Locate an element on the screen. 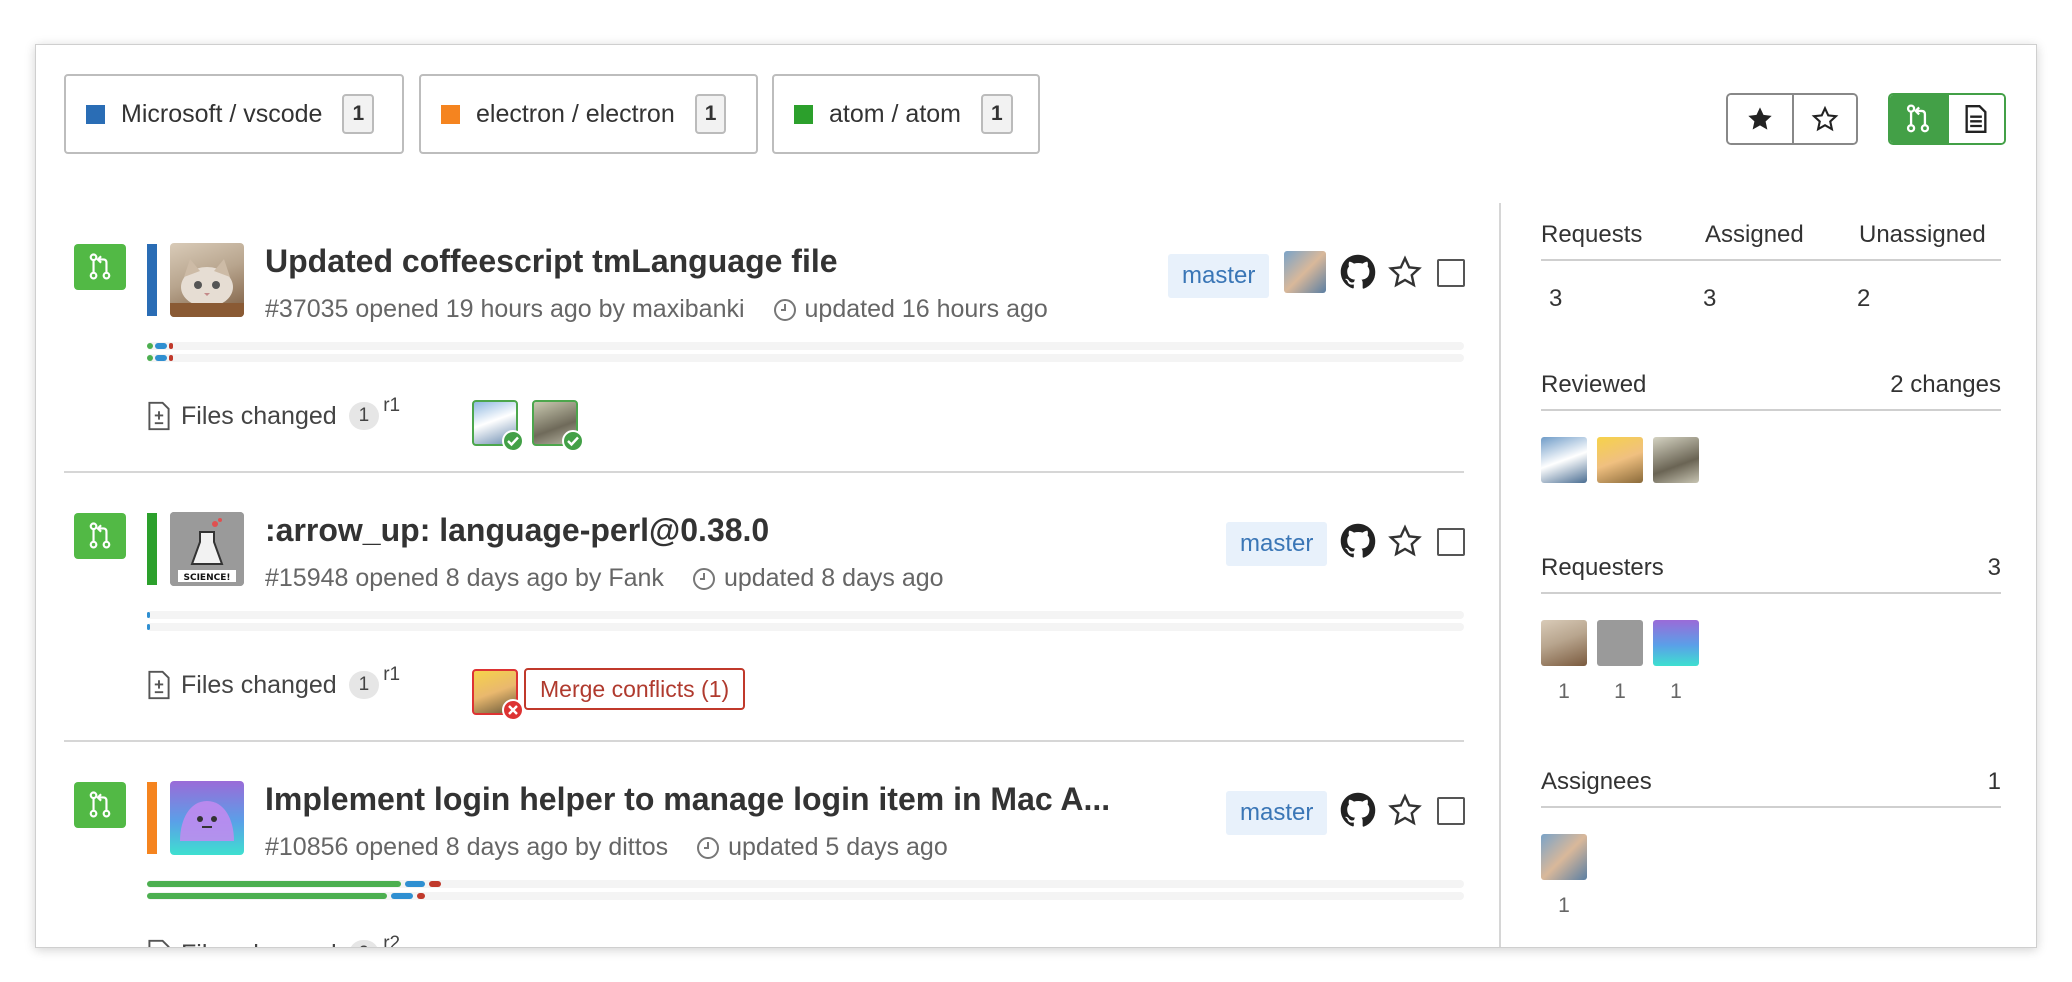  view-toggle-group is located at coordinates (1947, 119).